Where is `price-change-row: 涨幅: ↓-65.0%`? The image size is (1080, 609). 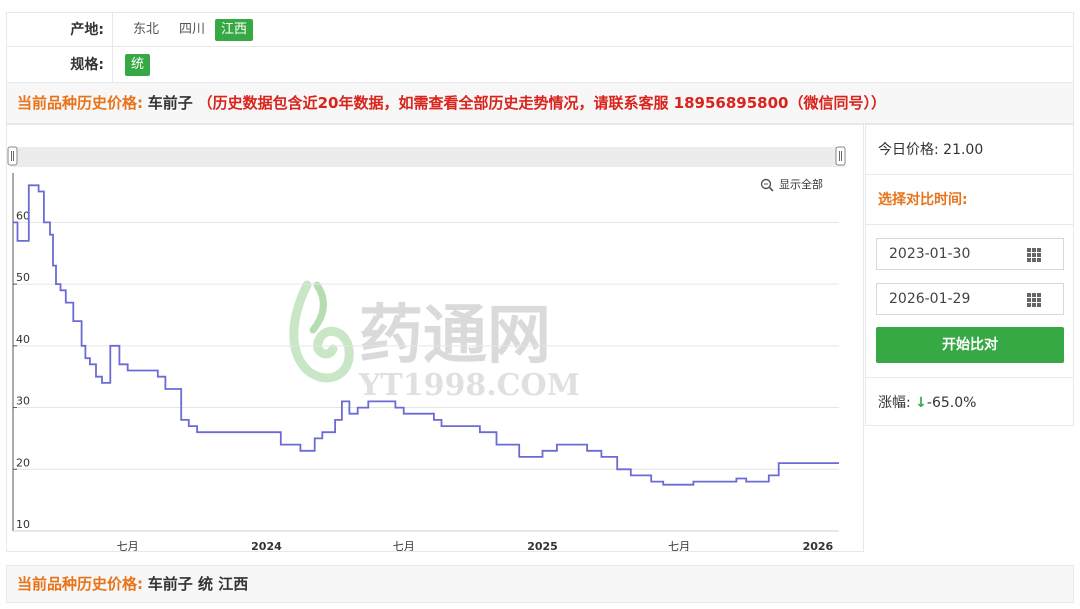 price-change-row: 涨幅: ↓-65.0% is located at coordinates (969, 402).